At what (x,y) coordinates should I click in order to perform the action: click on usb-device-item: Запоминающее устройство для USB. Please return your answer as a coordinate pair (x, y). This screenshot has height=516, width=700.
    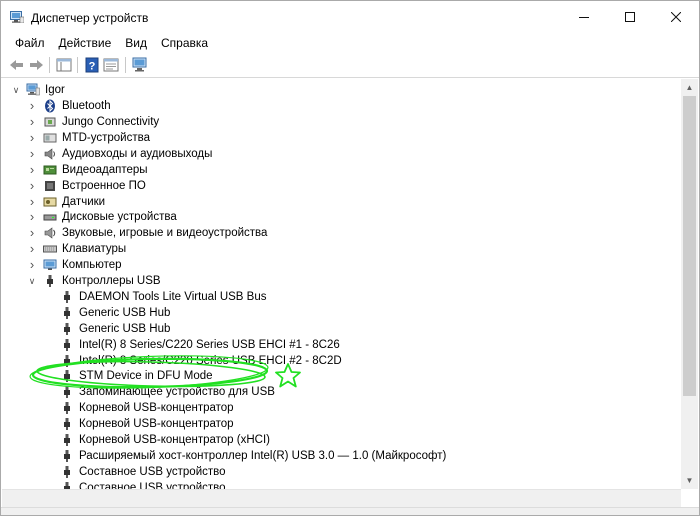
    Looking at the image, I should click on (341, 392).